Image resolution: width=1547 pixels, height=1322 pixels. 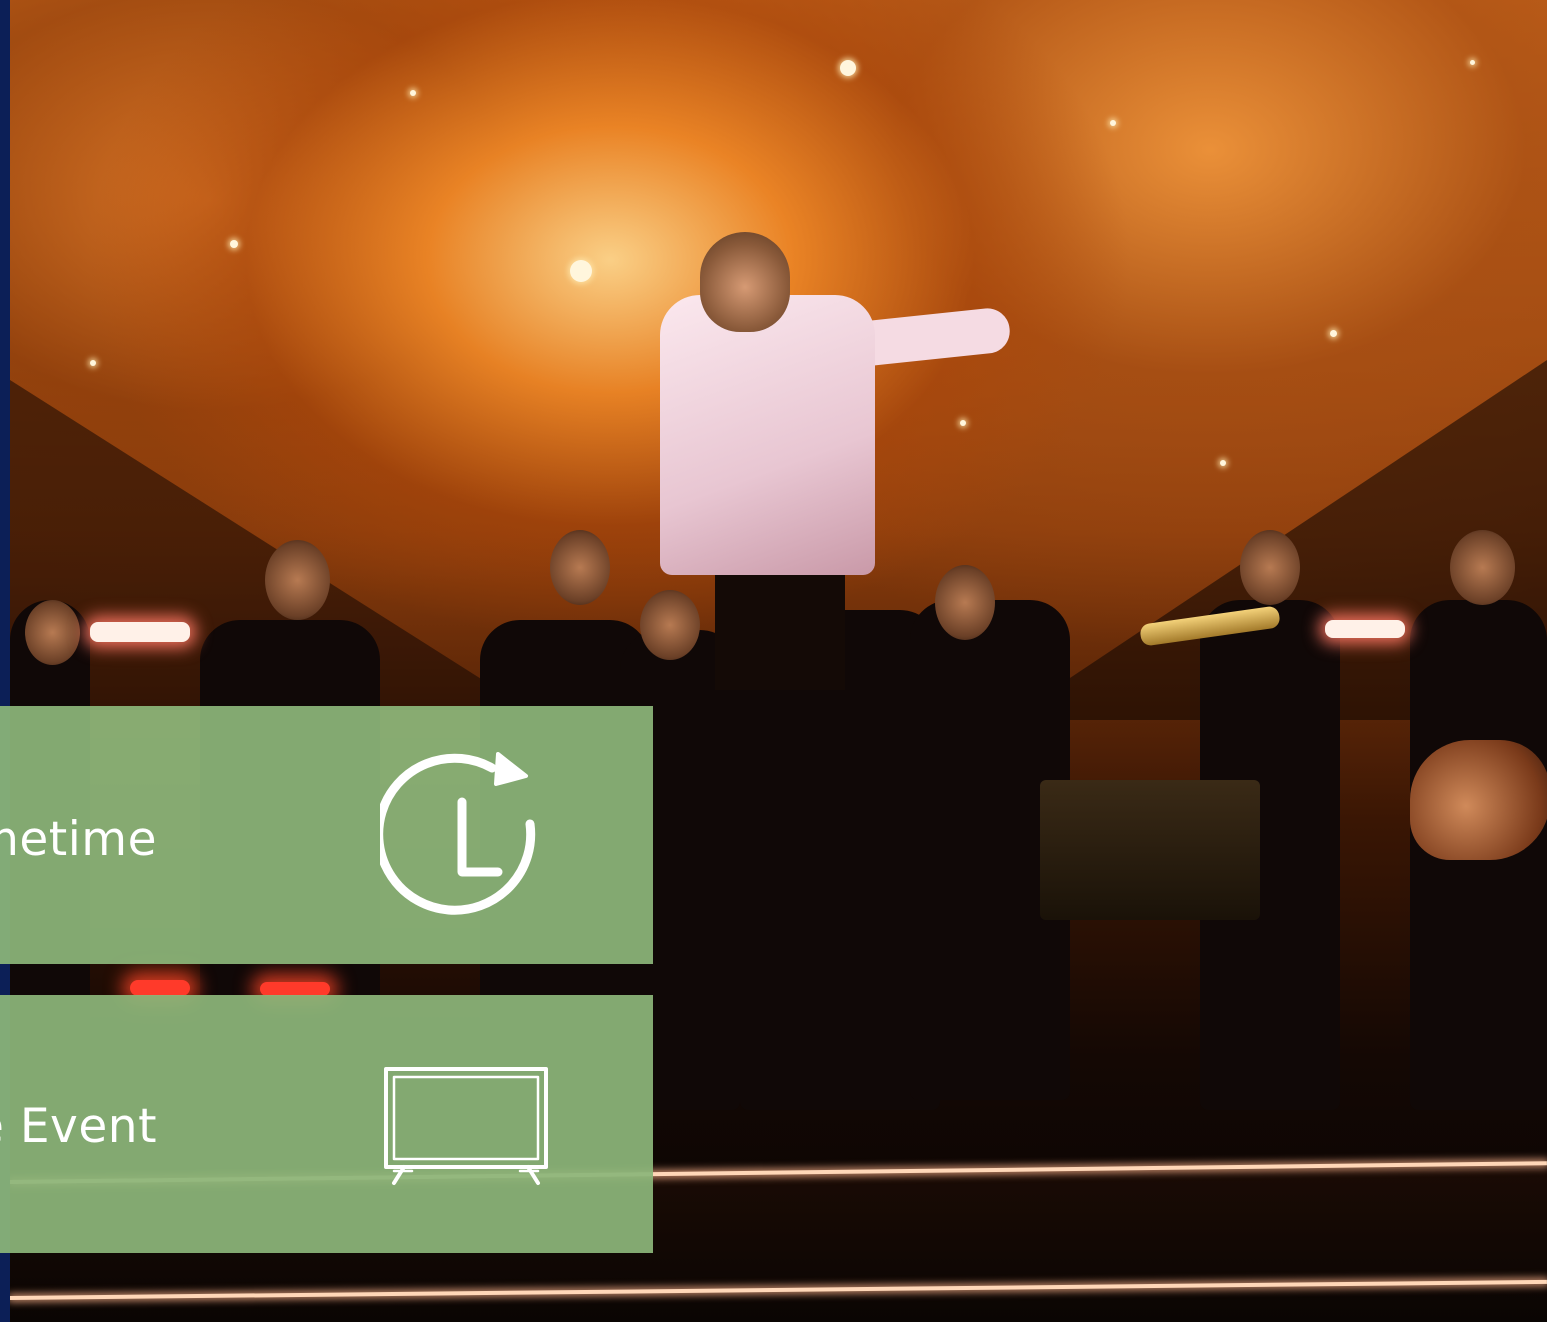 I want to click on grand-piano, so click(x=1150, y=850).